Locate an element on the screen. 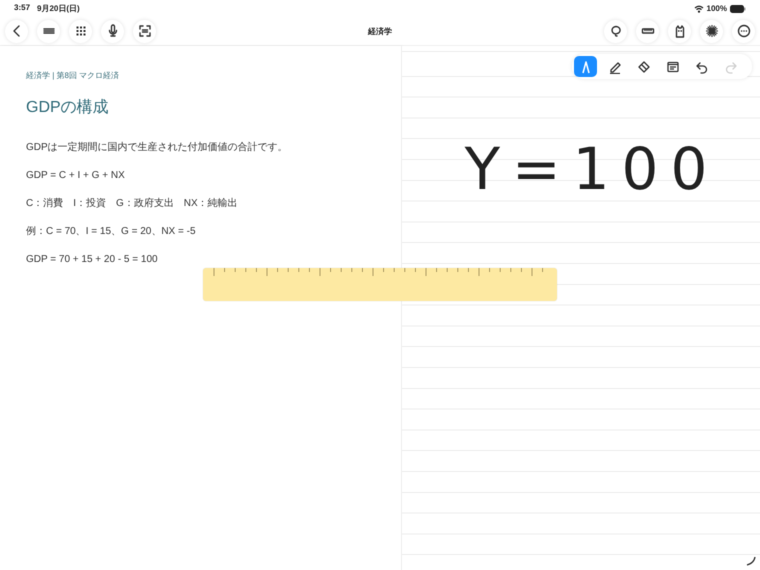  note-text: GDP = 70 + 15 + 20 - 5 = 100 is located at coordinates (92, 260).